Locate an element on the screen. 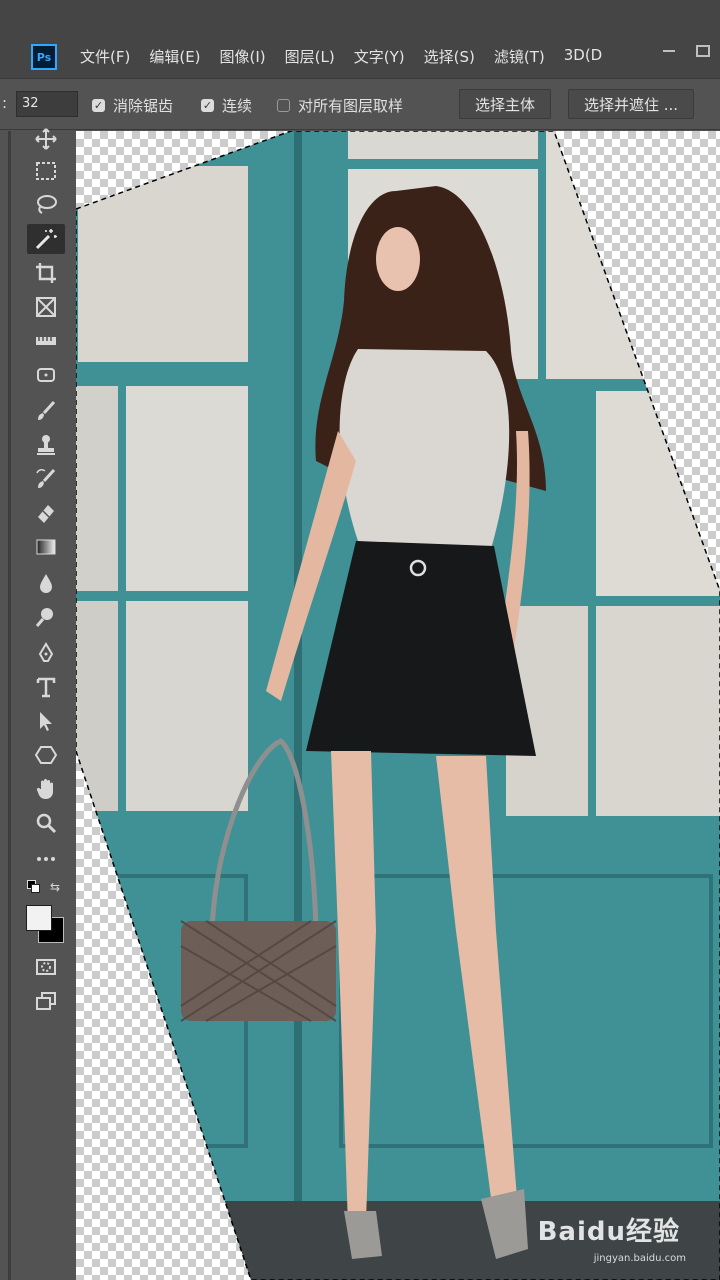  contiguous-checkbox: ✓ 连续 is located at coordinates (226, 105).